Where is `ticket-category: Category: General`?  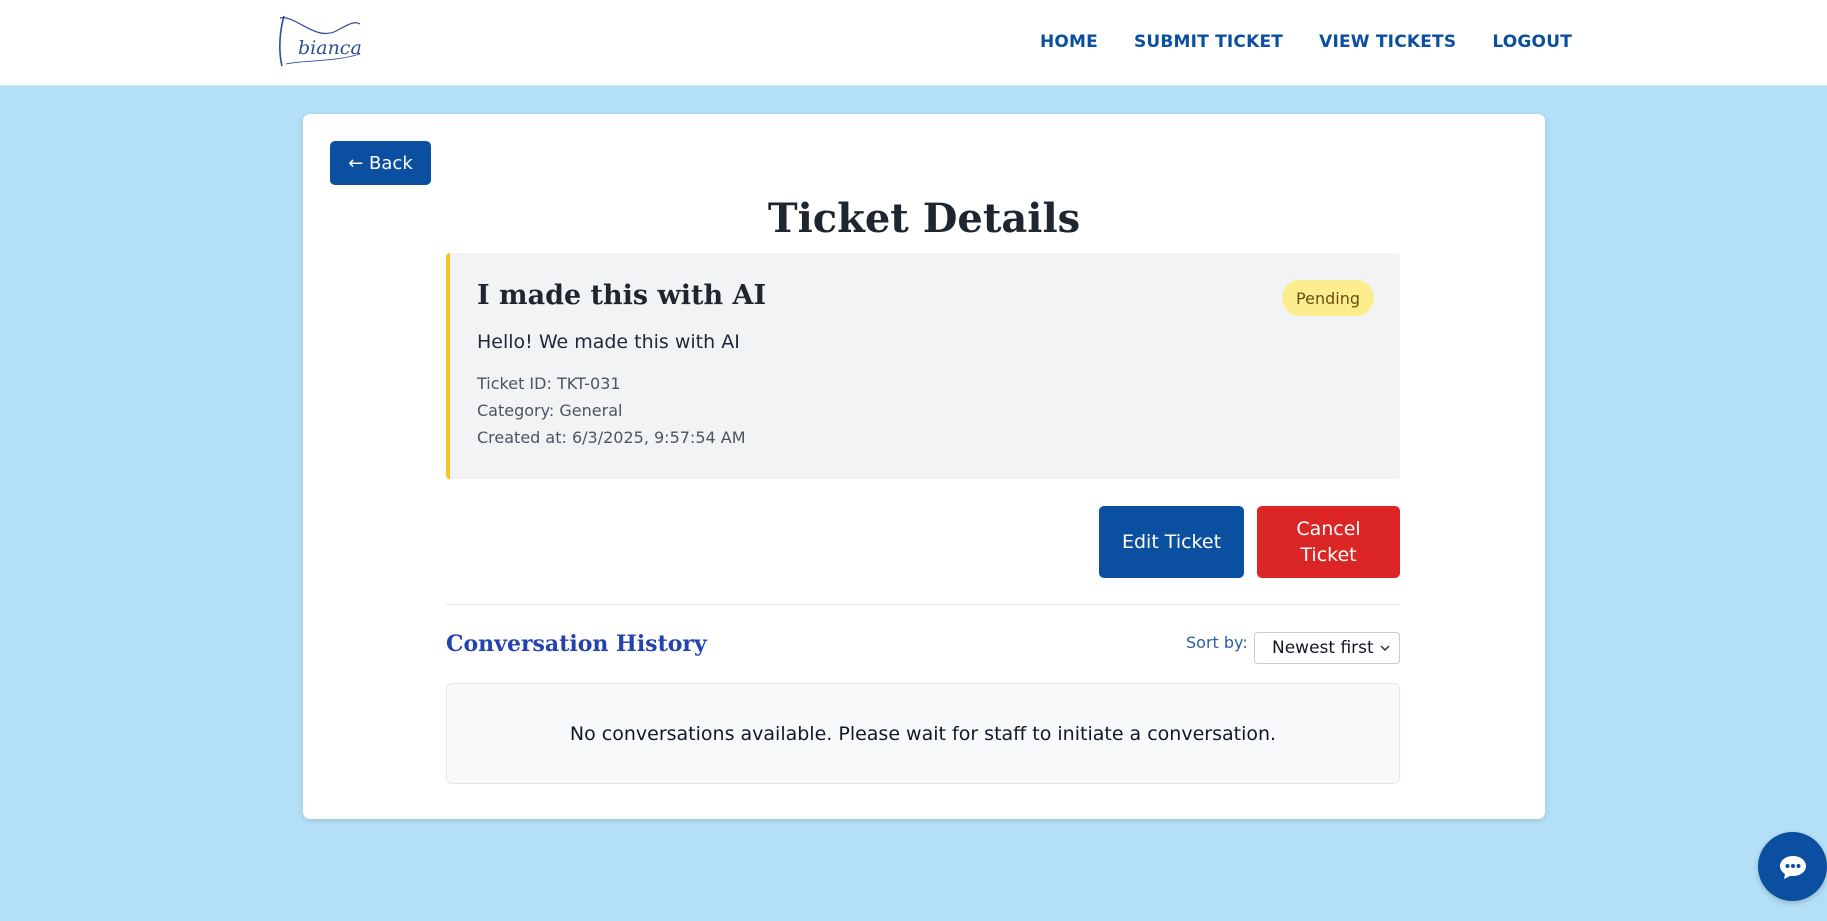 ticket-category: Category: General is located at coordinates (550, 410).